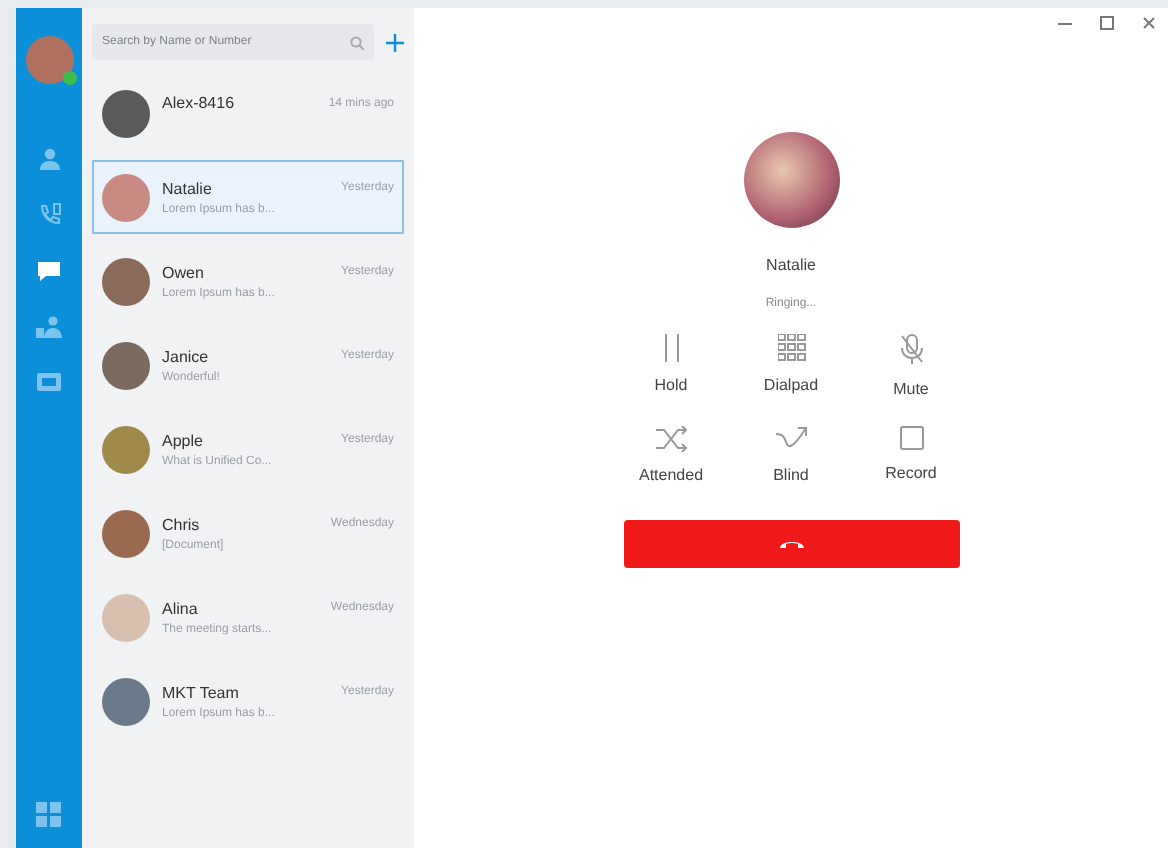 The height and width of the screenshot is (848, 1168). What do you see at coordinates (180, 608) in the screenshot?
I see `contact-name: Alina` at bounding box center [180, 608].